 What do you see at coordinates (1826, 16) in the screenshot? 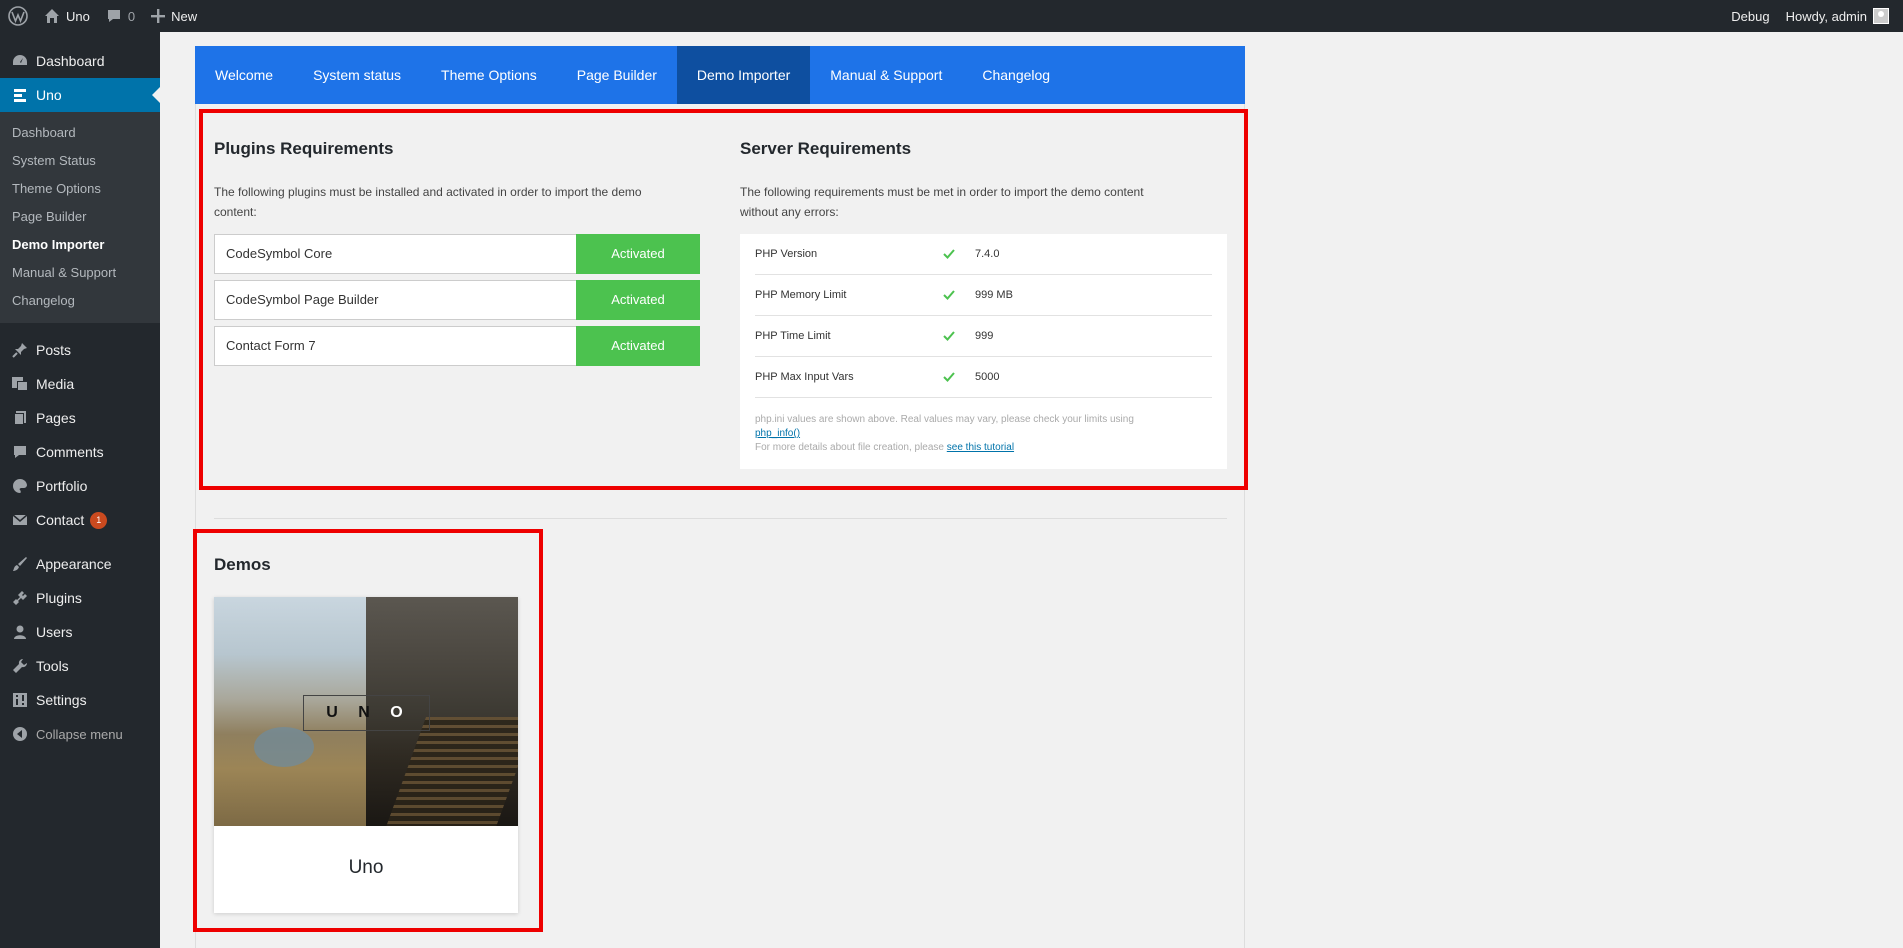
I see `howdy-label: Howdy, admin` at bounding box center [1826, 16].